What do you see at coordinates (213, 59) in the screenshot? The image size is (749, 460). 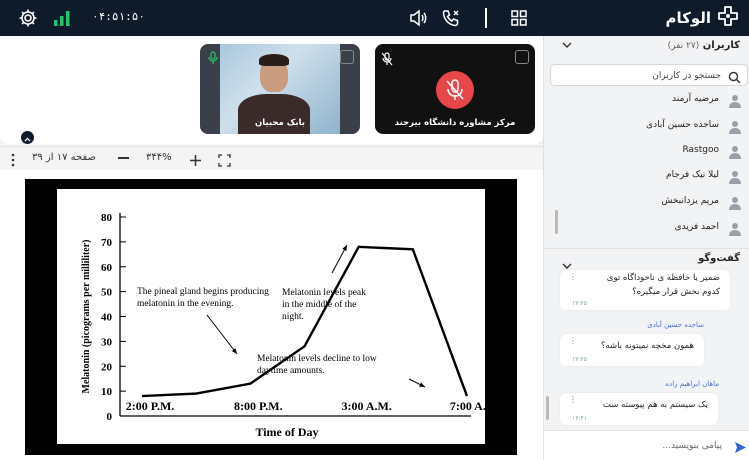 I see `mic-active-icon` at bounding box center [213, 59].